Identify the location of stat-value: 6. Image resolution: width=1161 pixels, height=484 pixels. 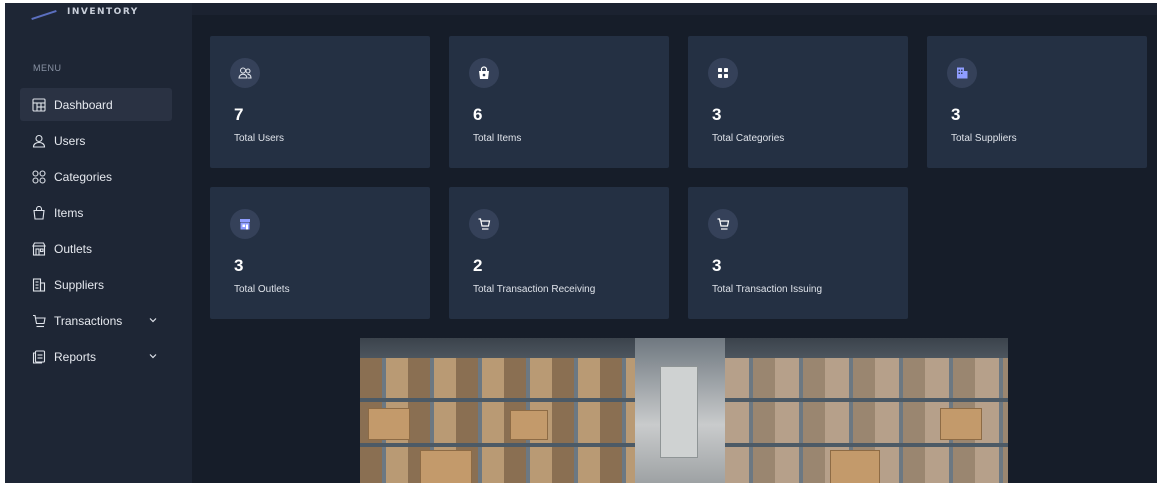
(478, 114).